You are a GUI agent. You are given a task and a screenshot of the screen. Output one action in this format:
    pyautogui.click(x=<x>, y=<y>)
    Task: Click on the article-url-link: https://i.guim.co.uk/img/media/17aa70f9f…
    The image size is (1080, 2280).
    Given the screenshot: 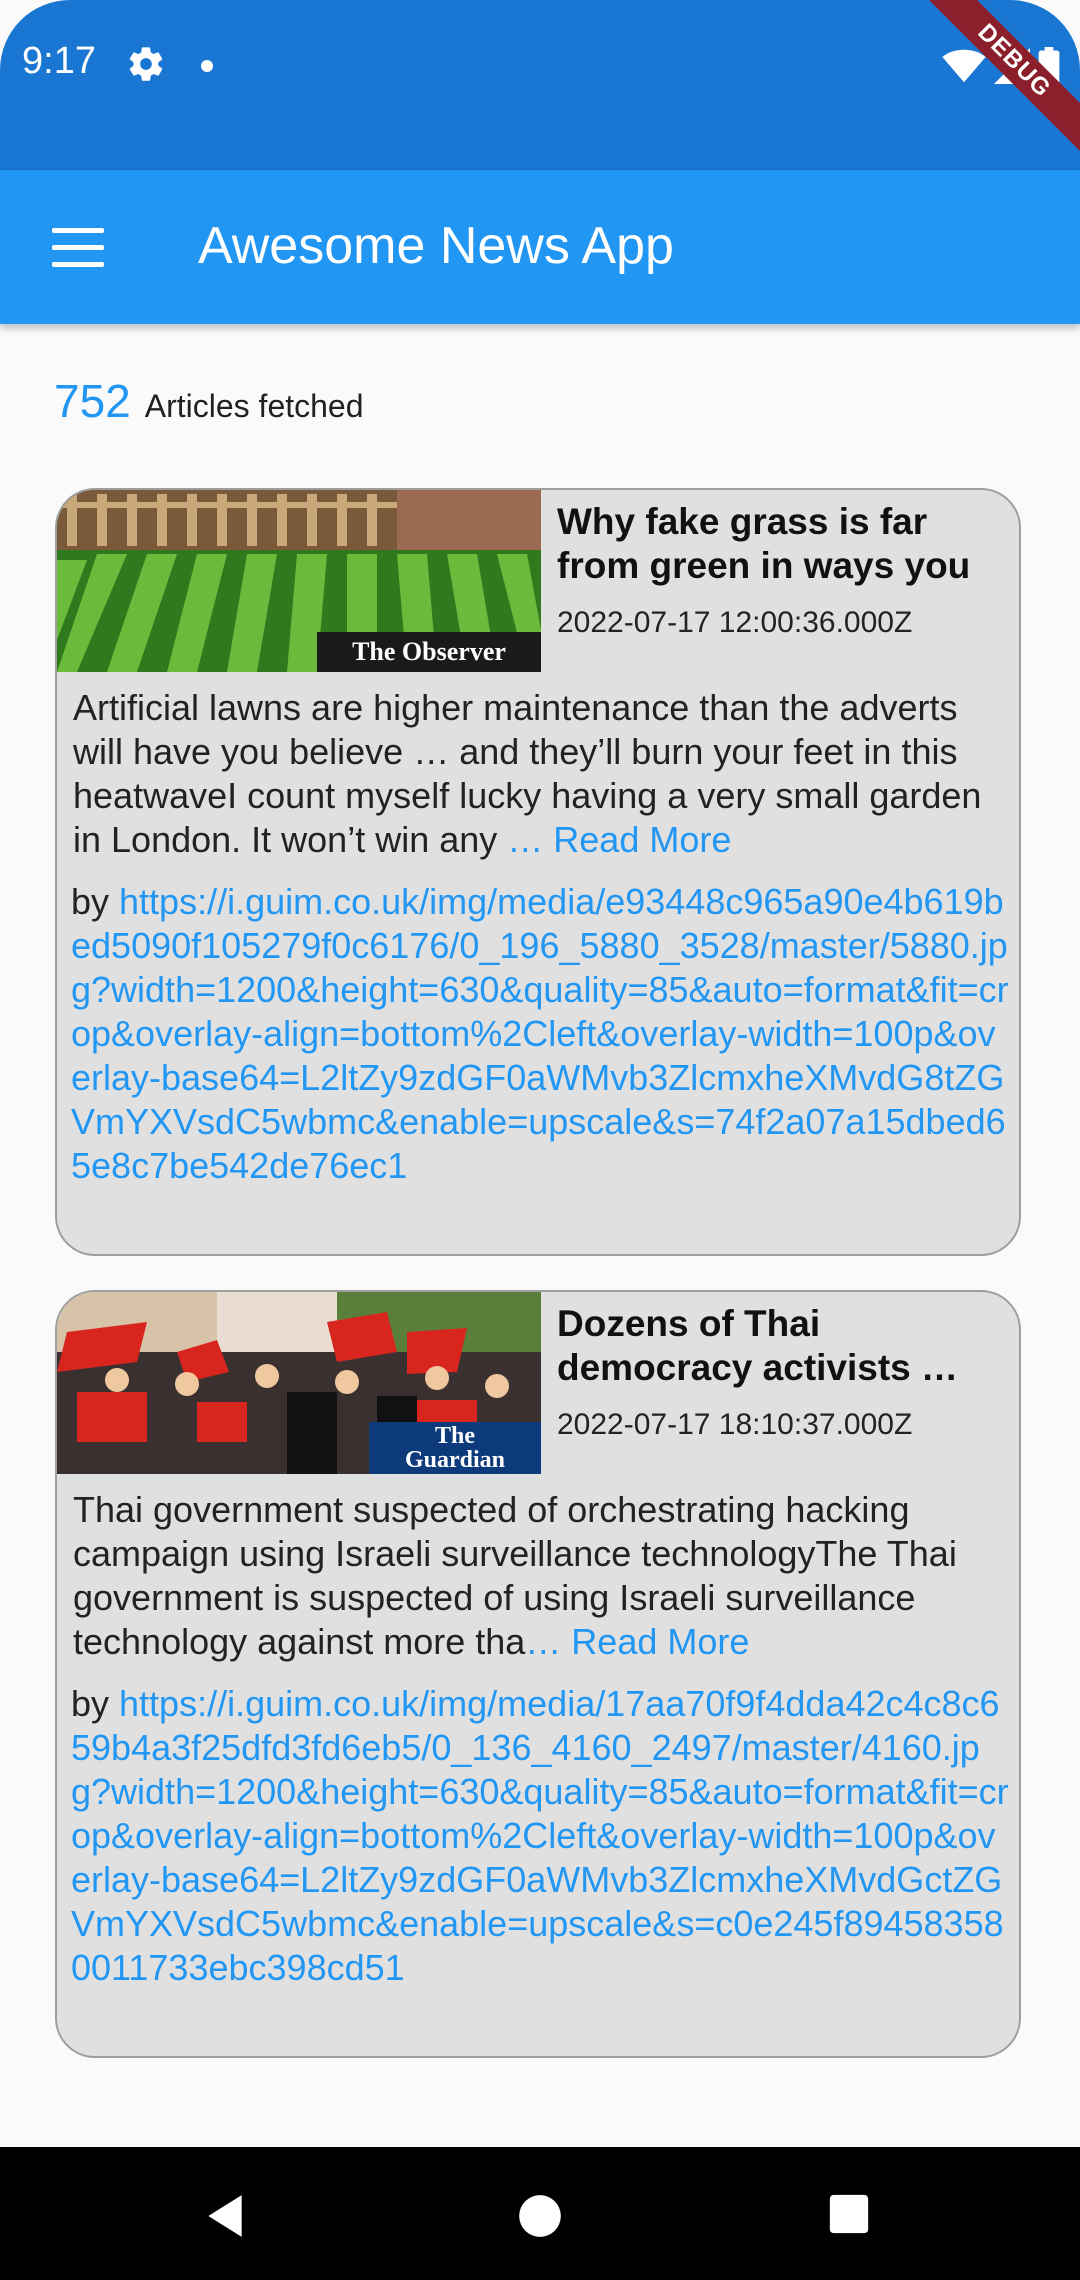 What is the action you would take?
    pyautogui.click(x=540, y=1835)
    